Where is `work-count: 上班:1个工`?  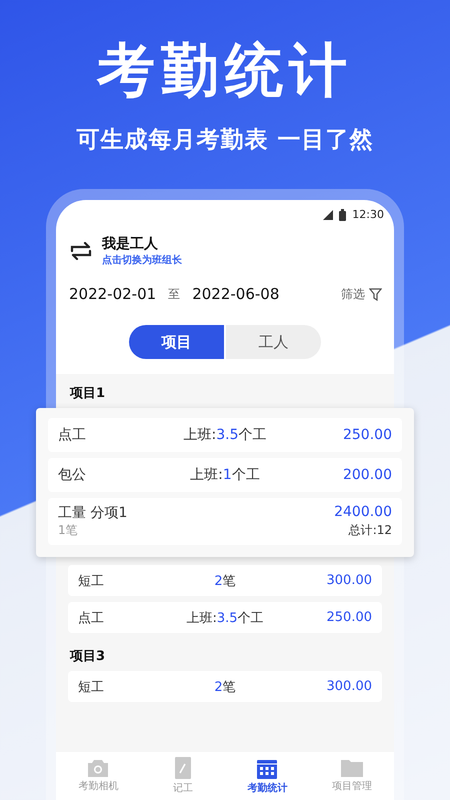 work-count: 上班:1个工 is located at coordinates (225, 475).